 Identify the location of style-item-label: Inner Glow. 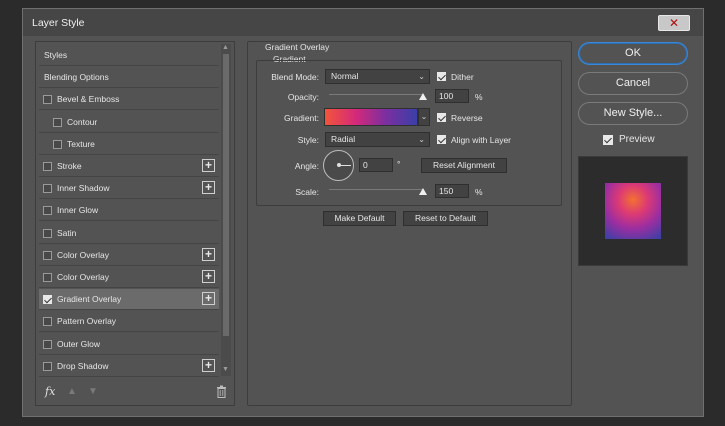
(78, 210).